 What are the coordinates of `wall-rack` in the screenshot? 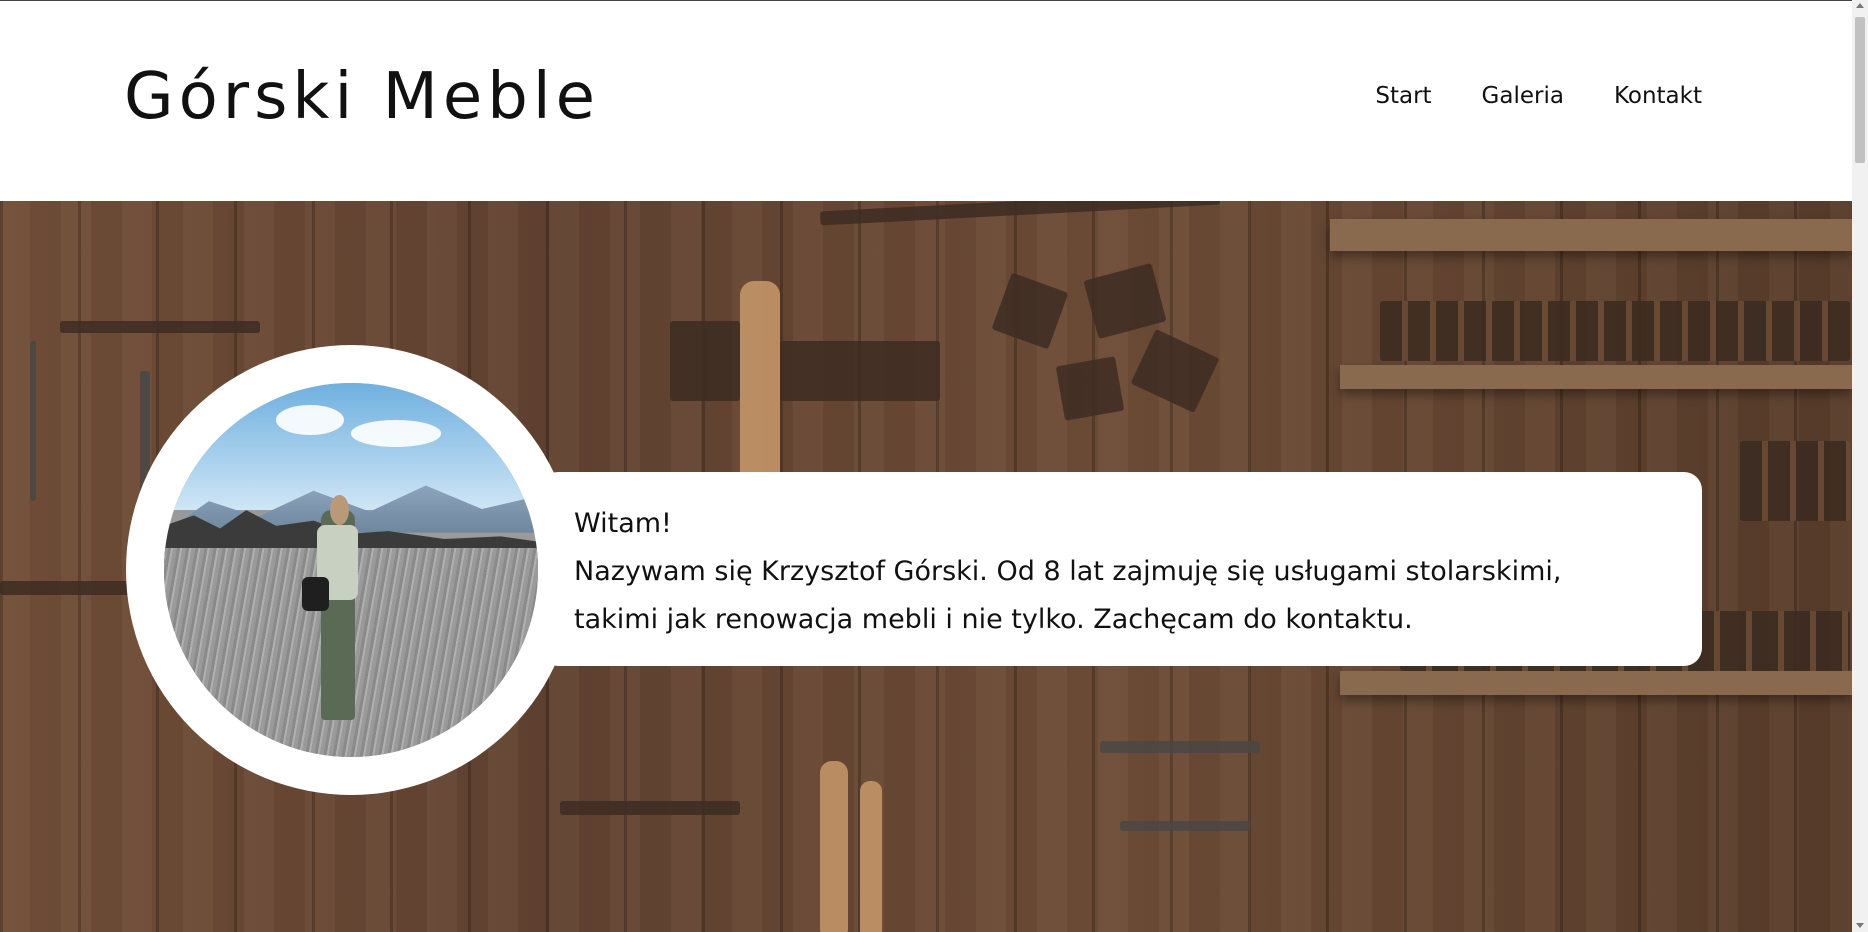 It's located at (160, 327).